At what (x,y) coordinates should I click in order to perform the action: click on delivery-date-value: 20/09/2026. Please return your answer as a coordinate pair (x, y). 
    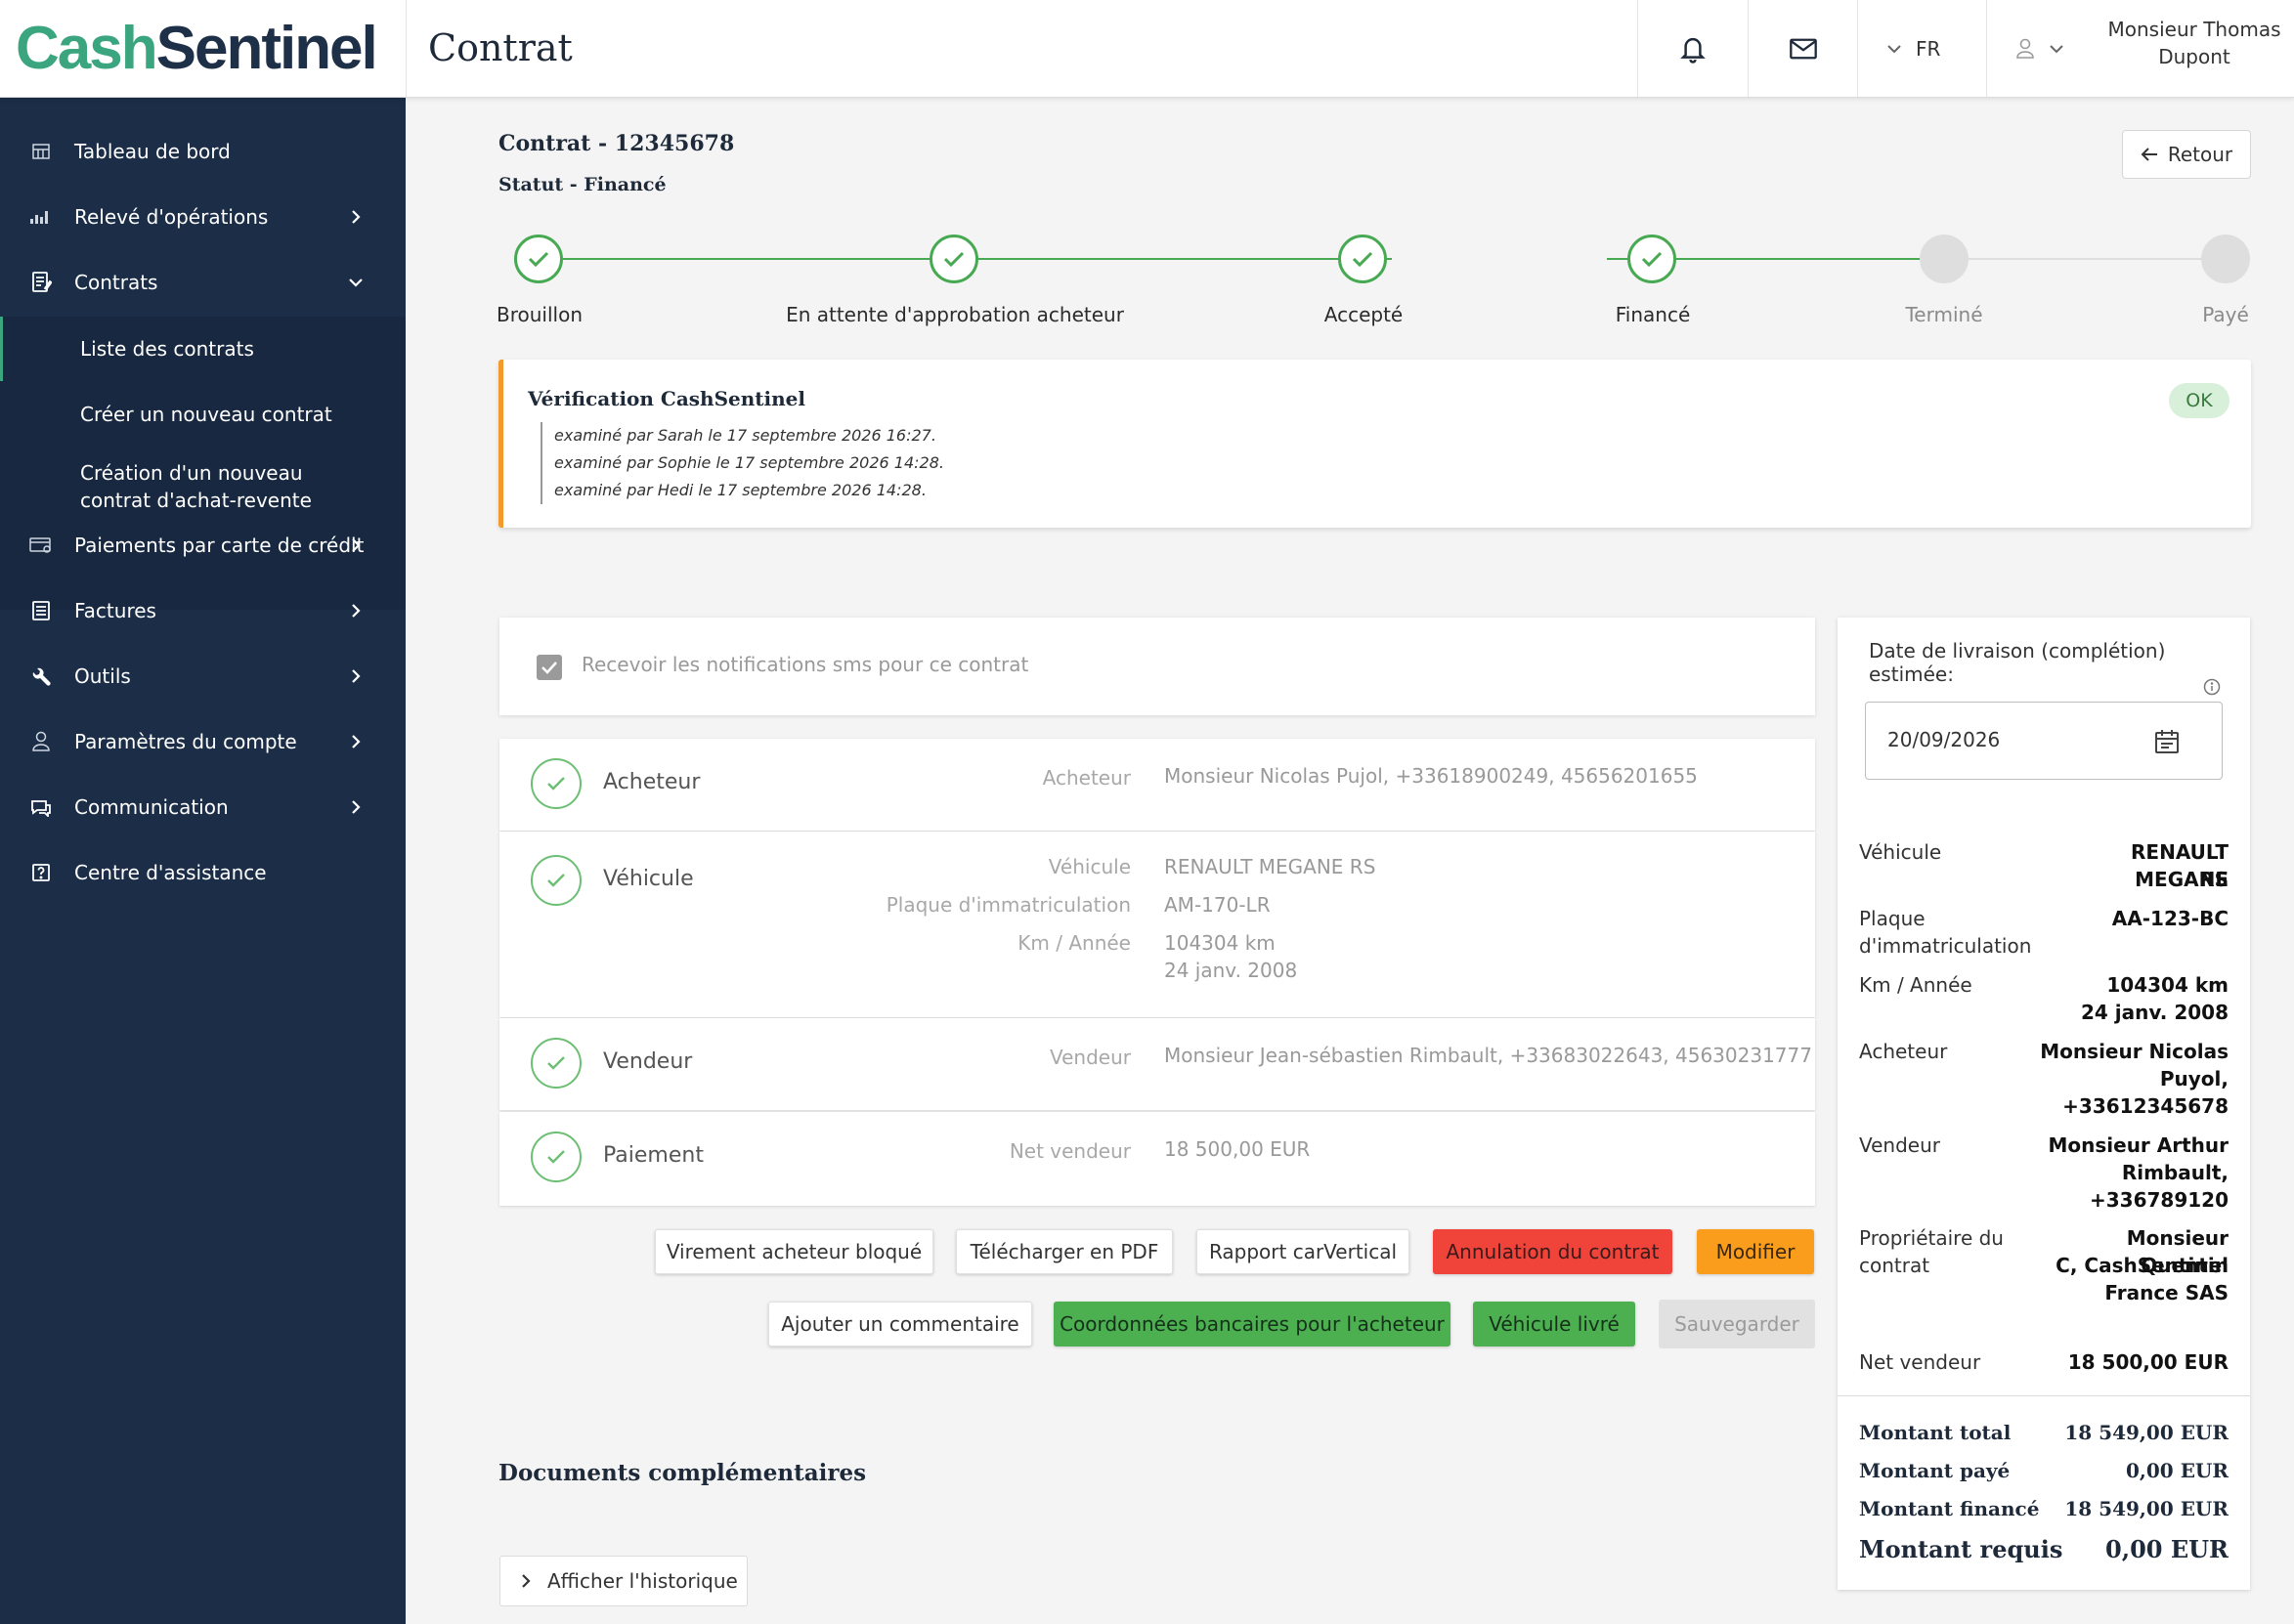
    Looking at the image, I should click on (1944, 739).